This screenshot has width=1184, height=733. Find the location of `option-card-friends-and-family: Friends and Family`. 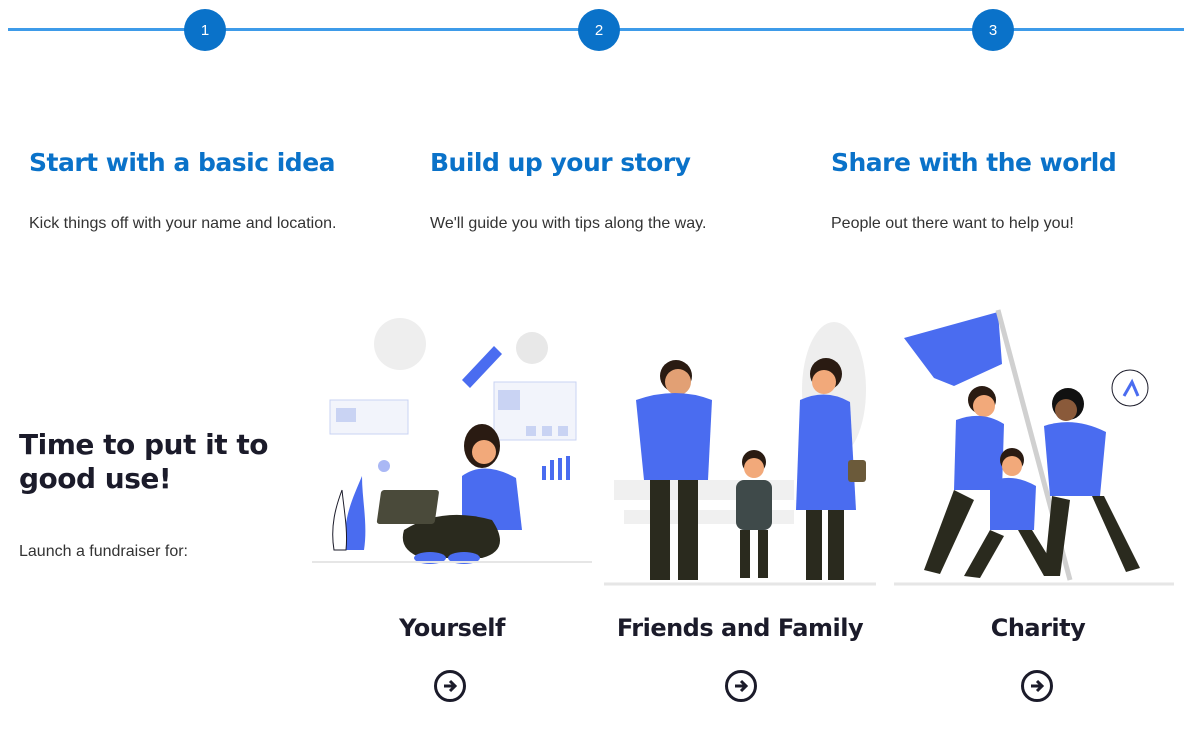

option-card-friends-and-family: Friends and Family is located at coordinates (740, 505).